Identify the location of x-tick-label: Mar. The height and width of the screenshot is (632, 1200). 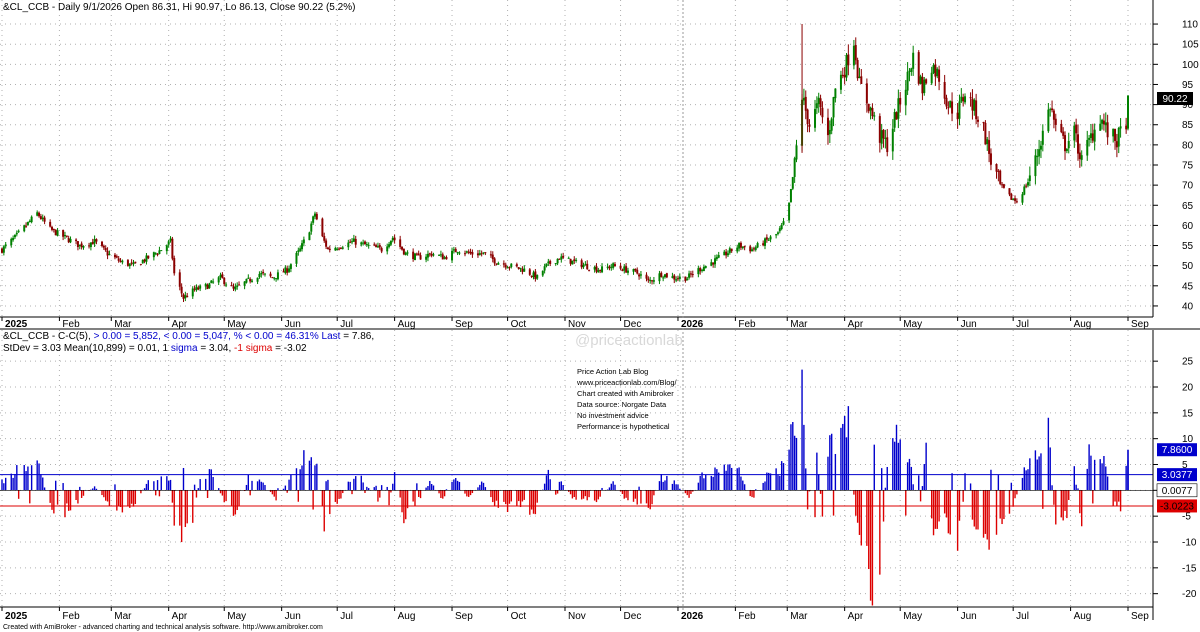
(123, 324).